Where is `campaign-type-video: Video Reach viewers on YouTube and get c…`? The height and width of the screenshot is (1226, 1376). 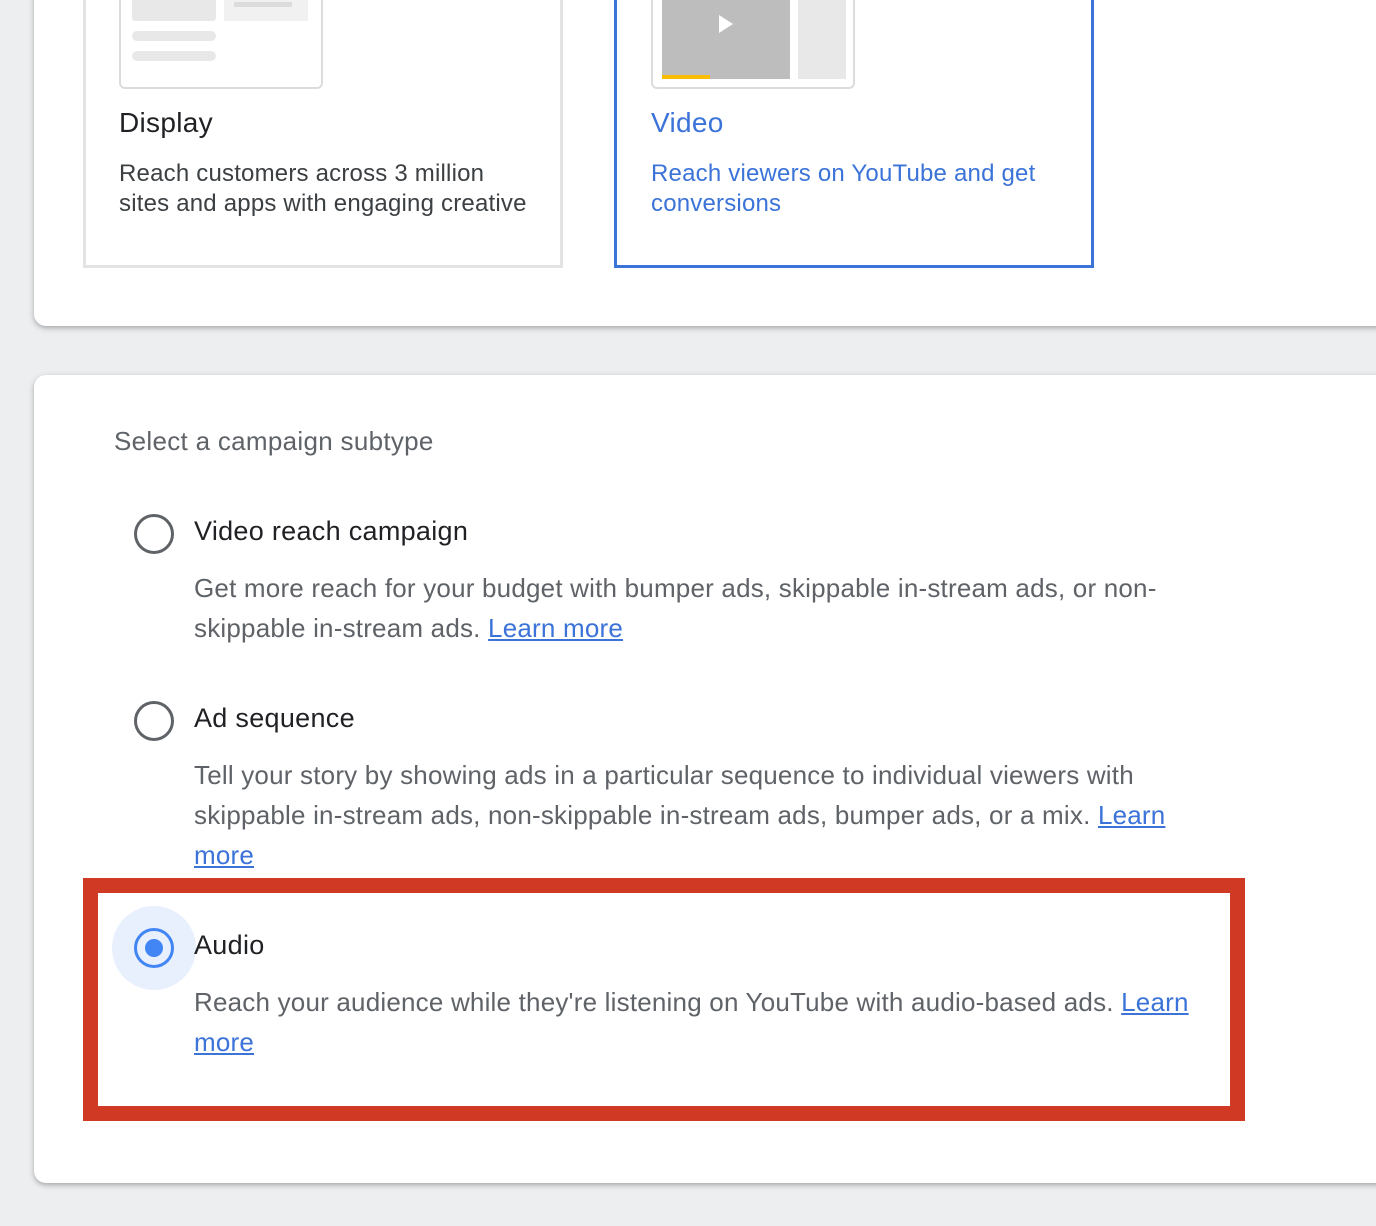
campaign-type-video: Video Reach viewers on YouTube and get c… is located at coordinates (854, 134).